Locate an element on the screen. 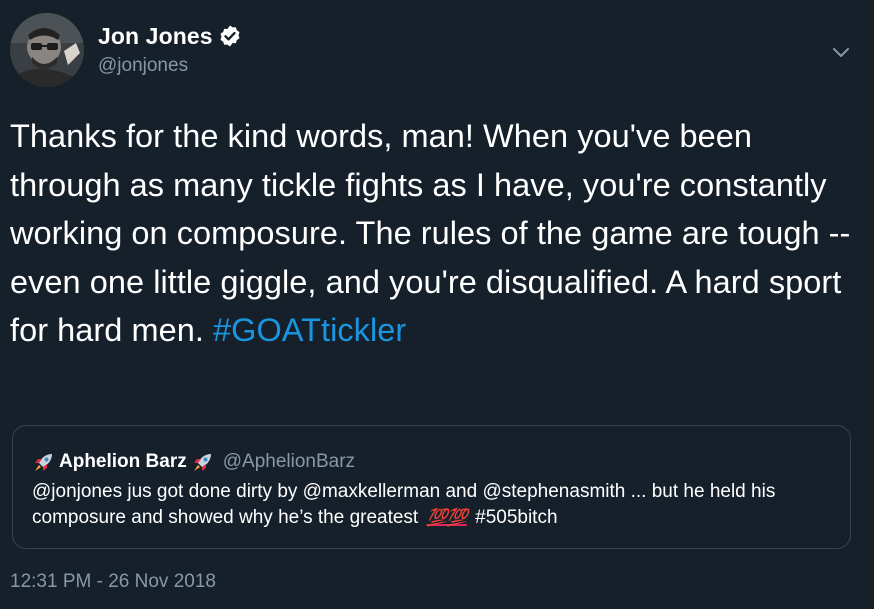 This screenshot has width=874, height=609. quoted-hashtag: #505bitch is located at coordinates (516, 517).